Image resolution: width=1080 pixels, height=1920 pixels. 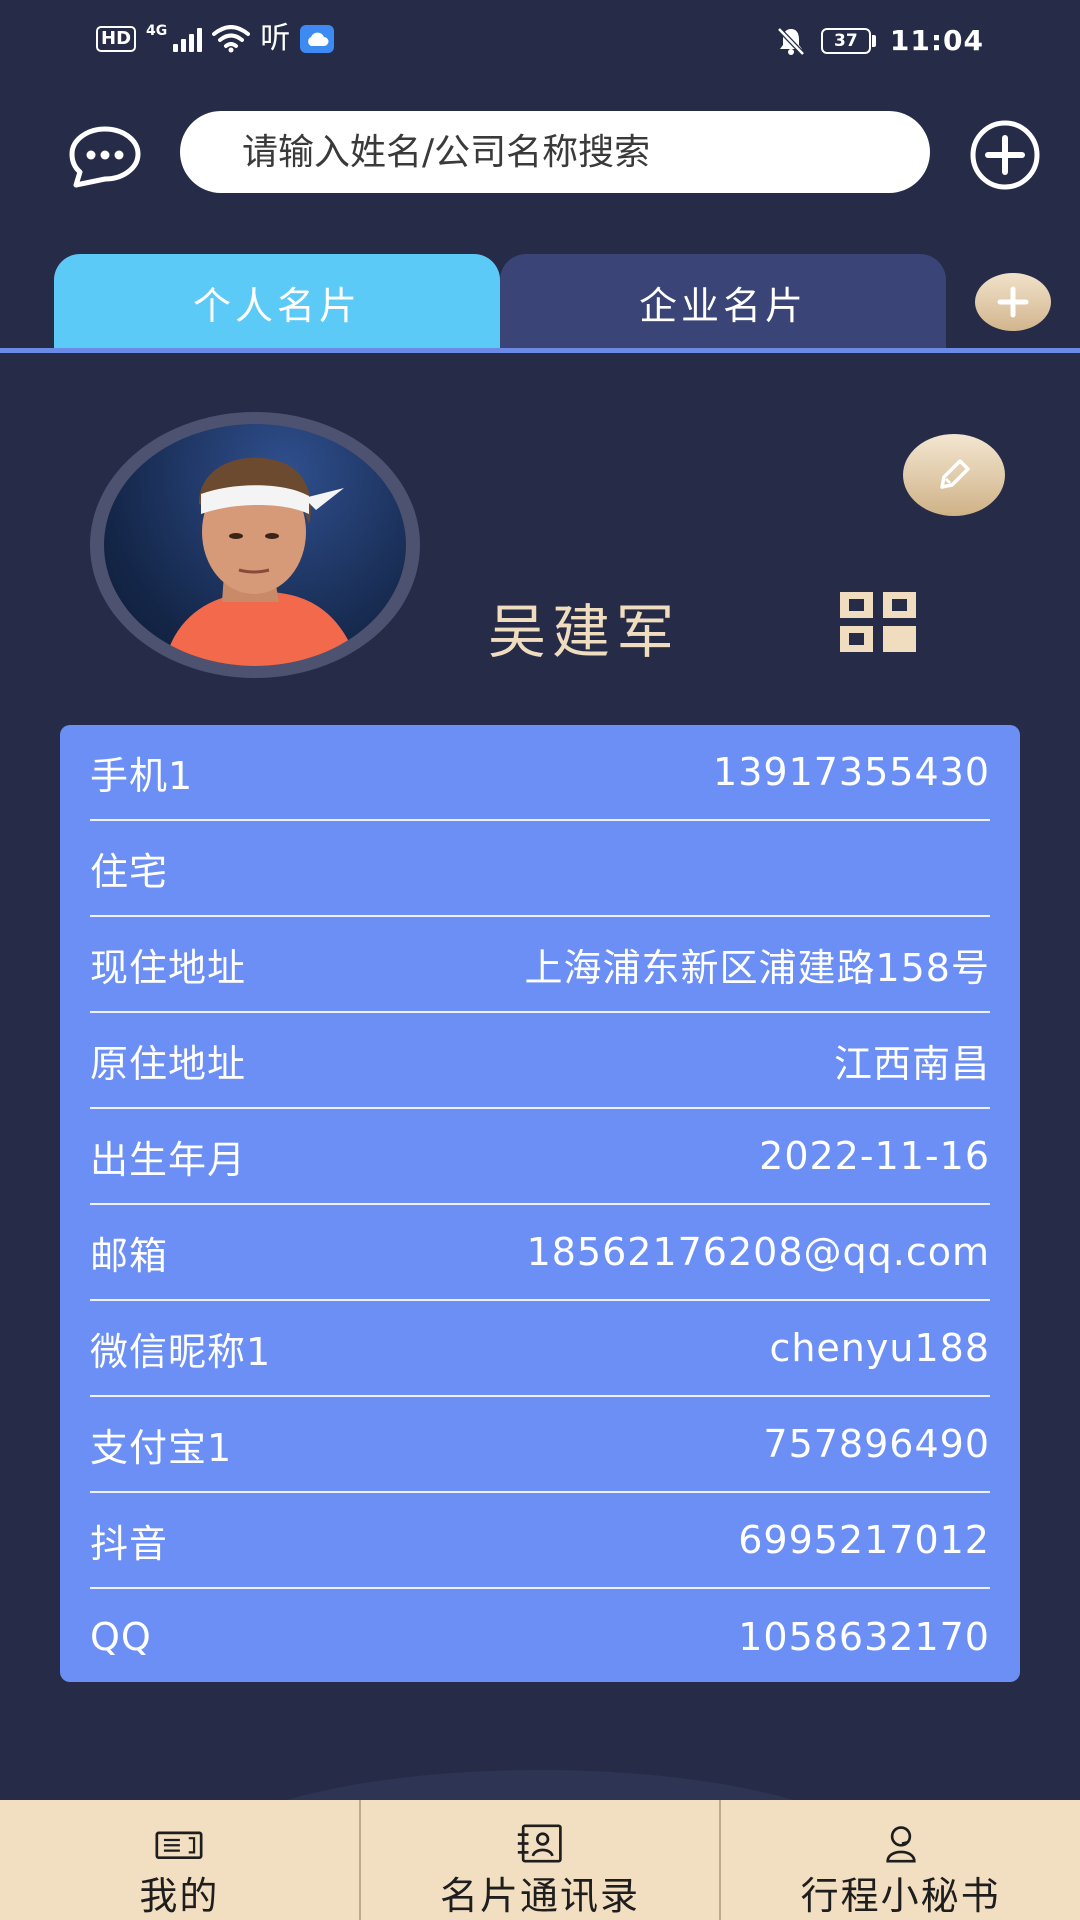 What do you see at coordinates (116, 39) in the screenshot?
I see `hd-badge: HD` at bounding box center [116, 39].